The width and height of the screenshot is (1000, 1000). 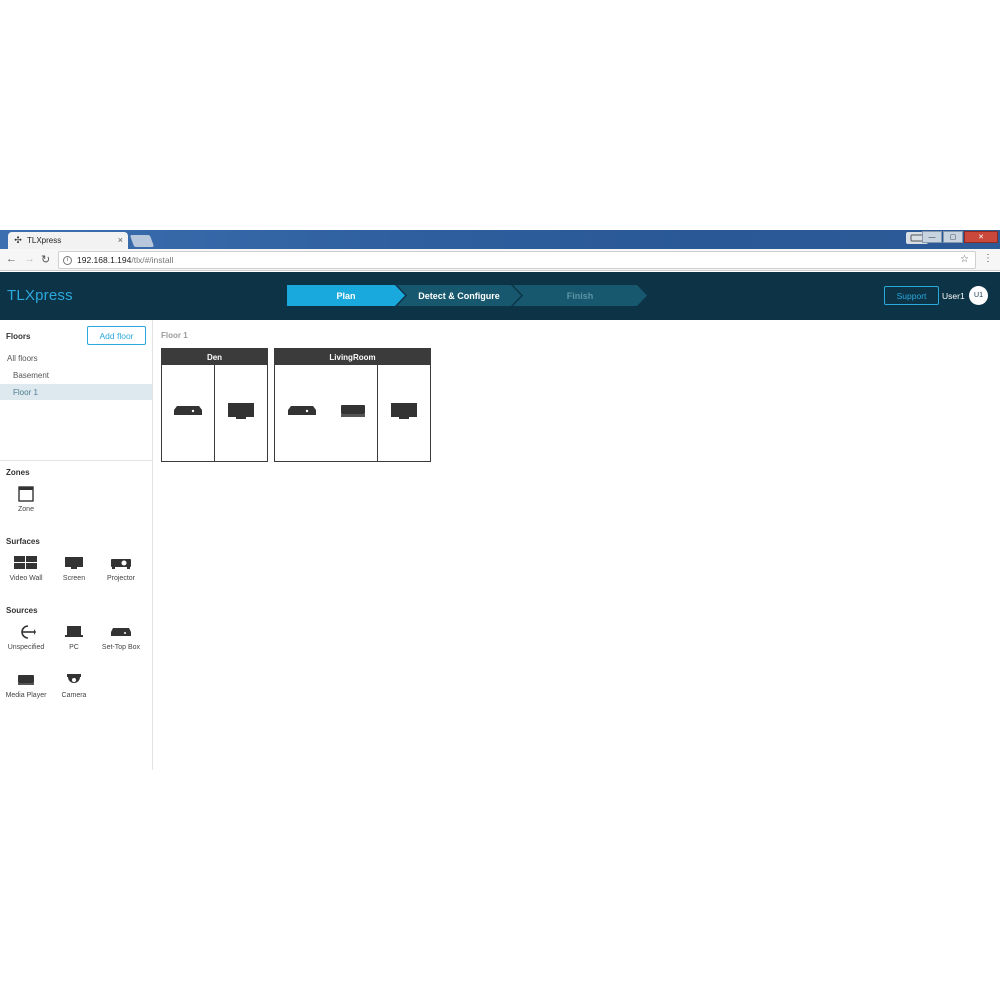 I want to click on zones-title: Zones, so click(x=18, y=472).